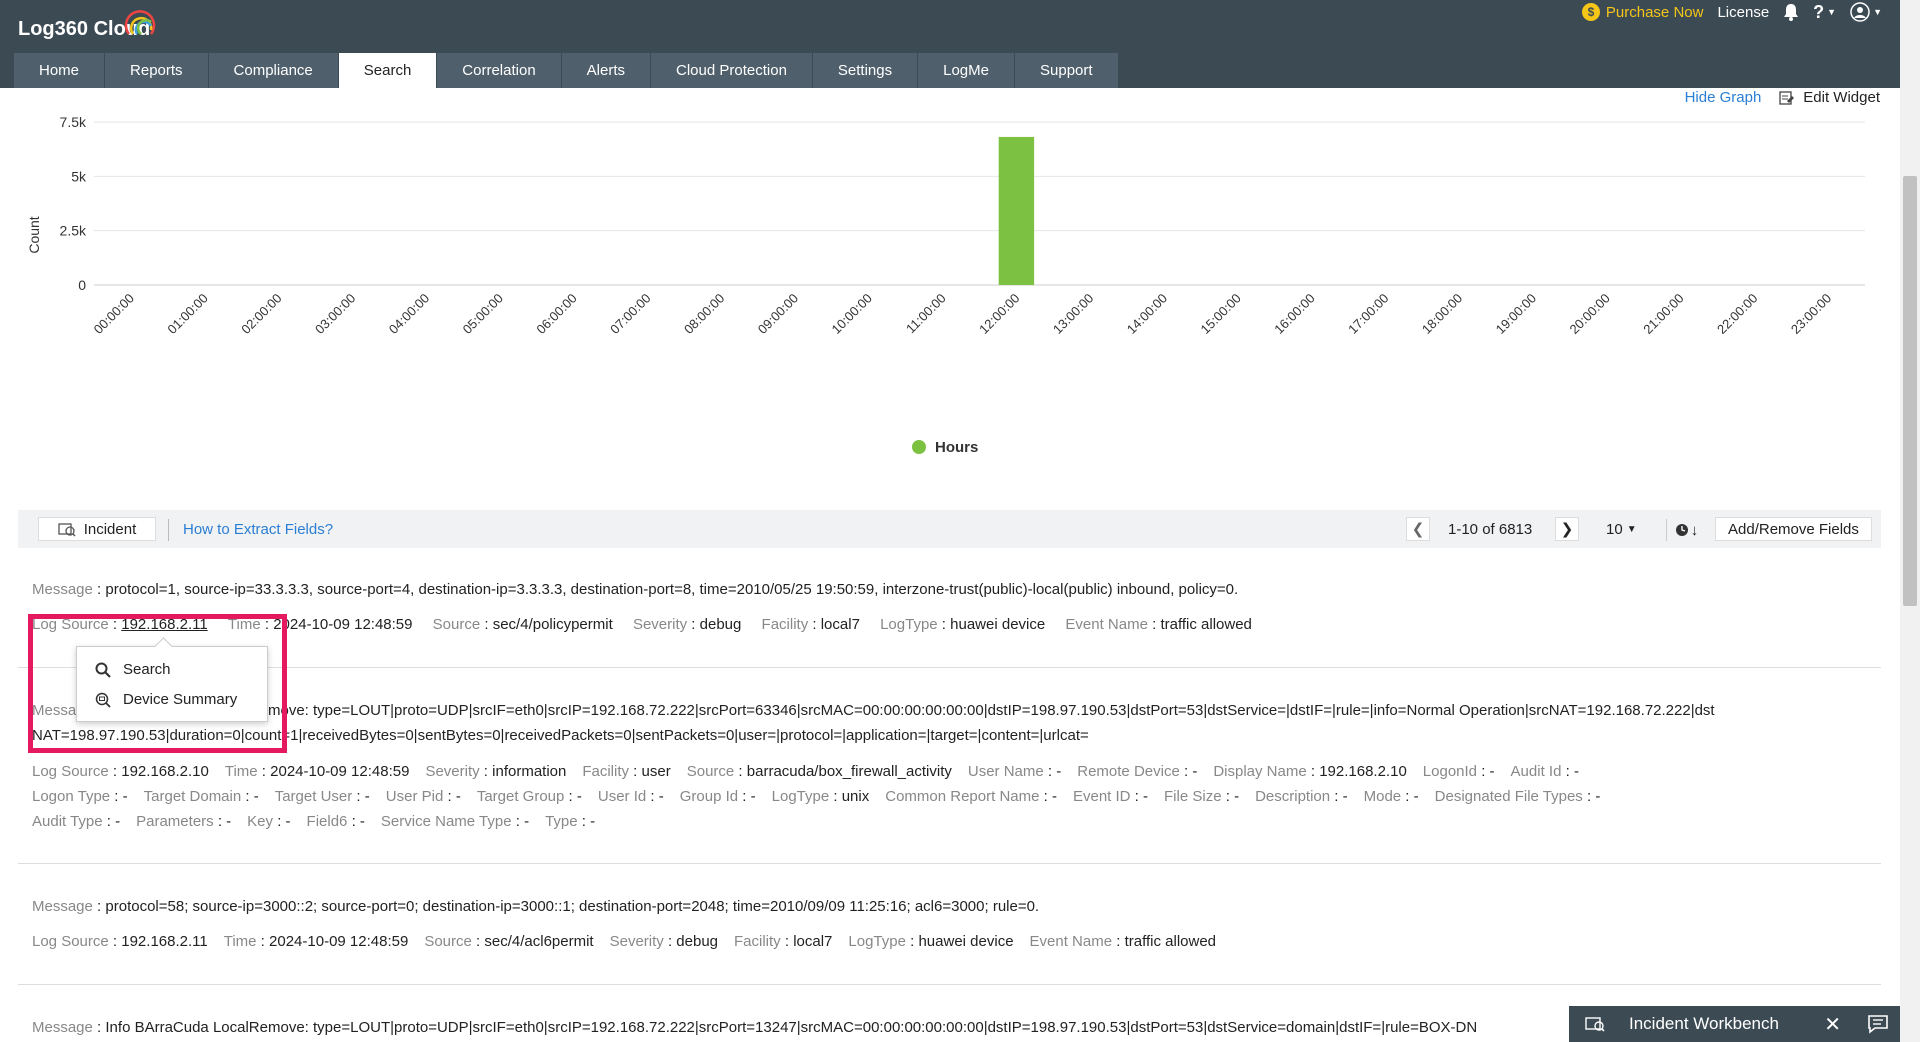  I want to click on tab-reports: Reports, so click(157, 70).